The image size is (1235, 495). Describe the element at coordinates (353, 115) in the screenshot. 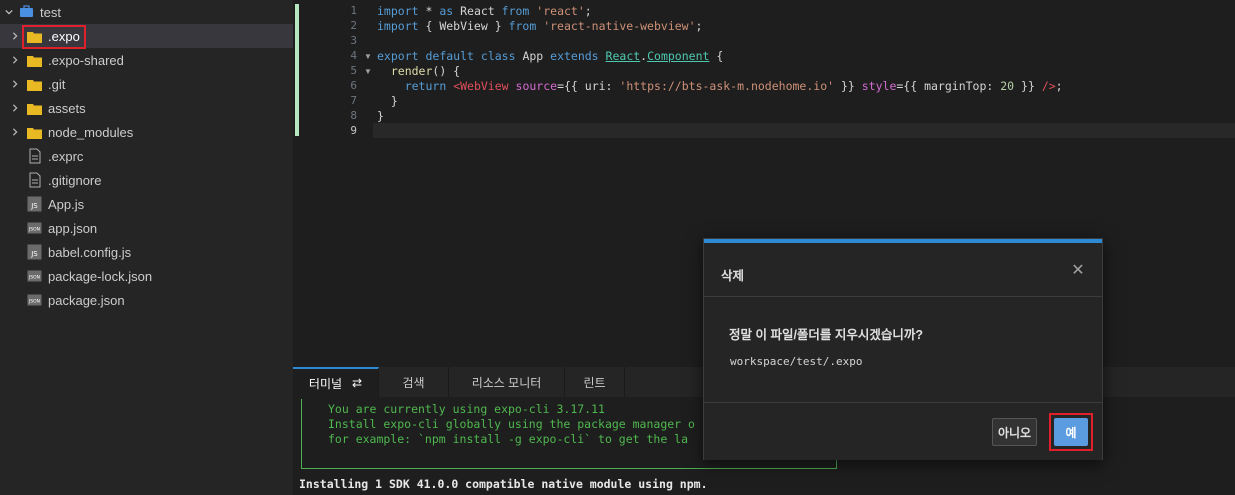

I see `line-number: 8` at that location.